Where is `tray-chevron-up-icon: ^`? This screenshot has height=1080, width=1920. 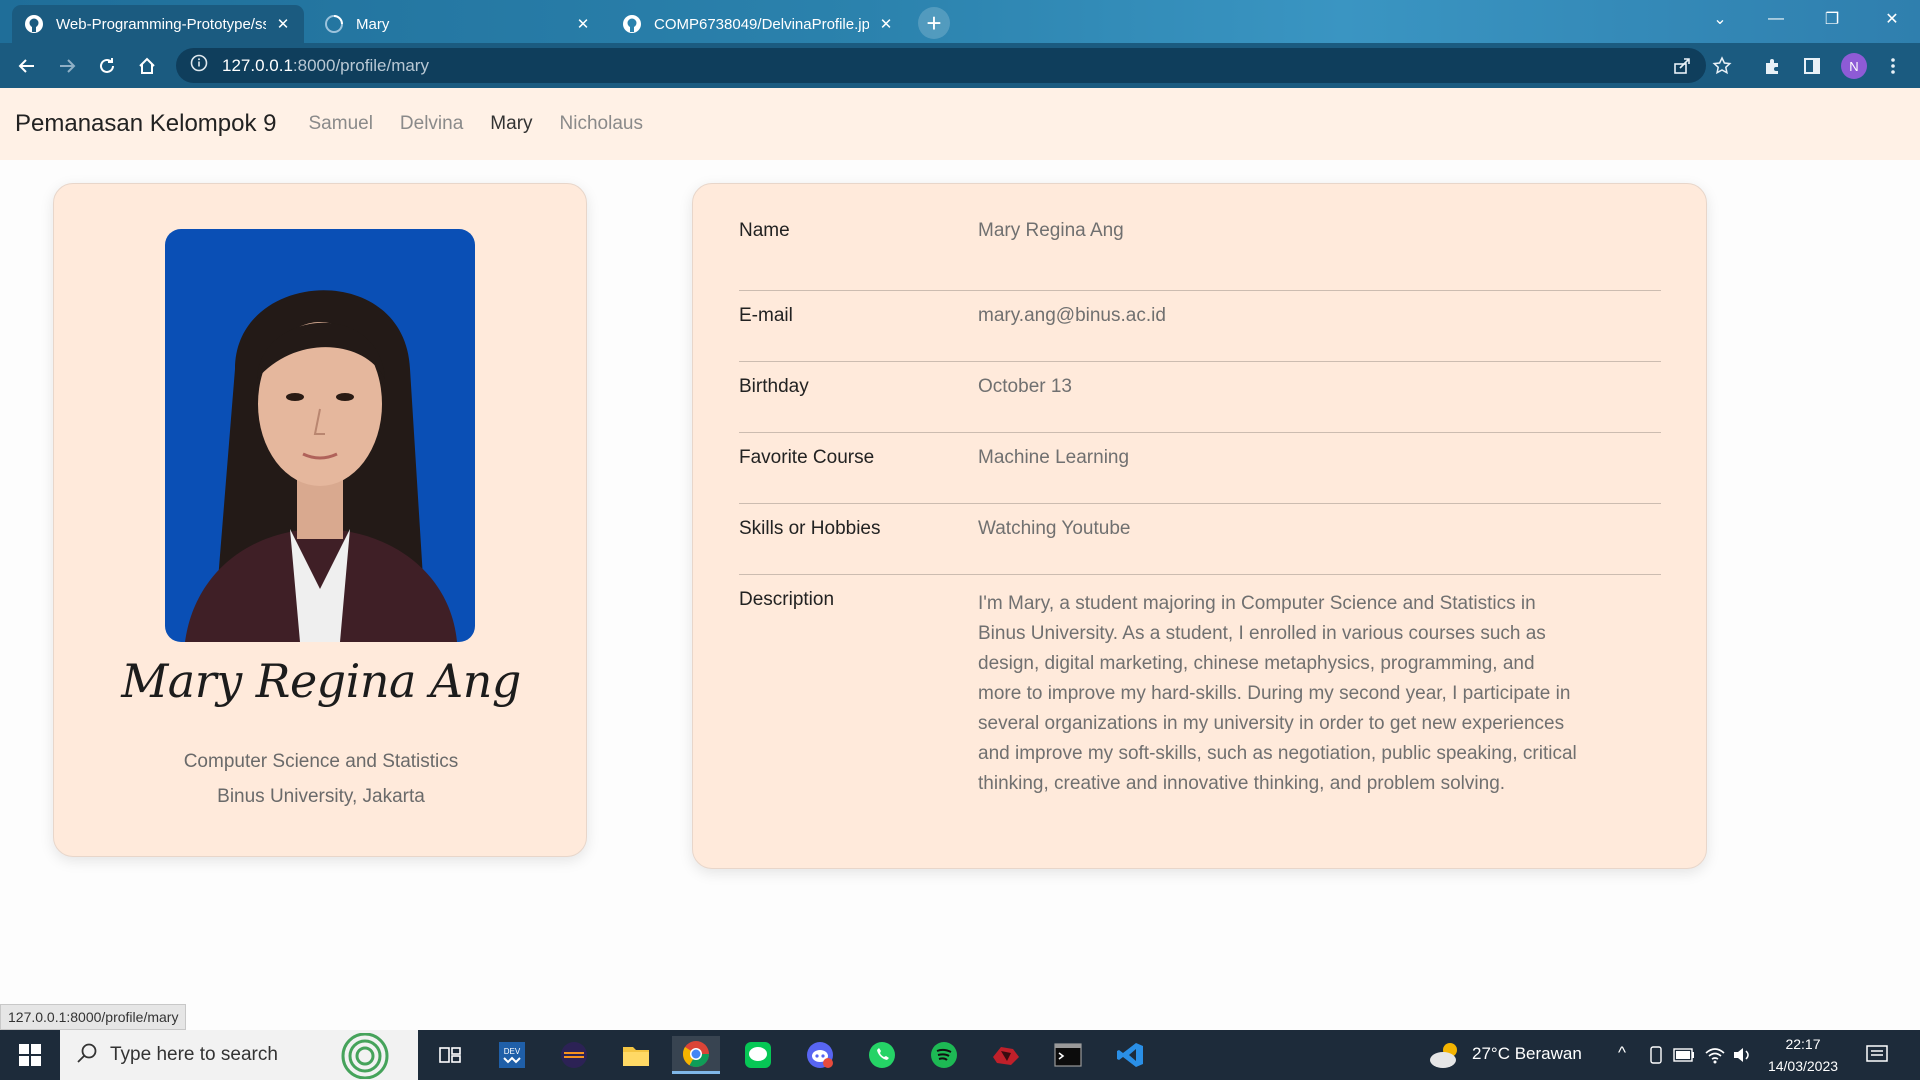 tray-chevron-up-icon: ^ is located at coordinates (1622, 1053).